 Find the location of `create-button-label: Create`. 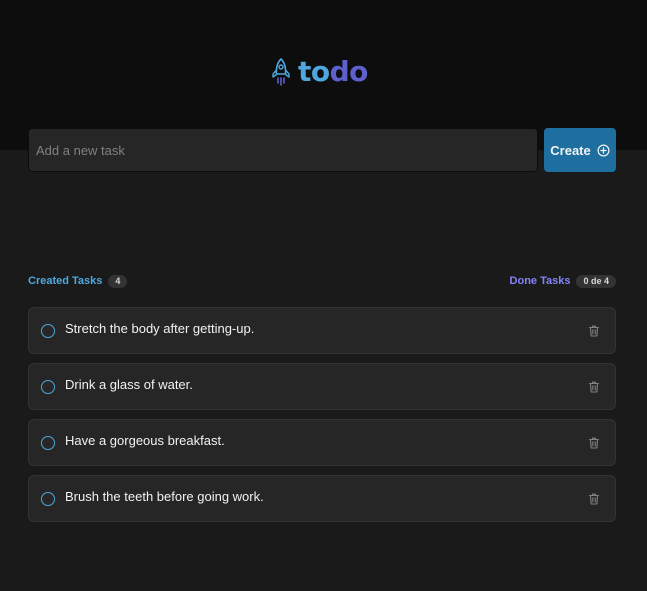

create-button-label: Create is located at coordinates (570, 150).